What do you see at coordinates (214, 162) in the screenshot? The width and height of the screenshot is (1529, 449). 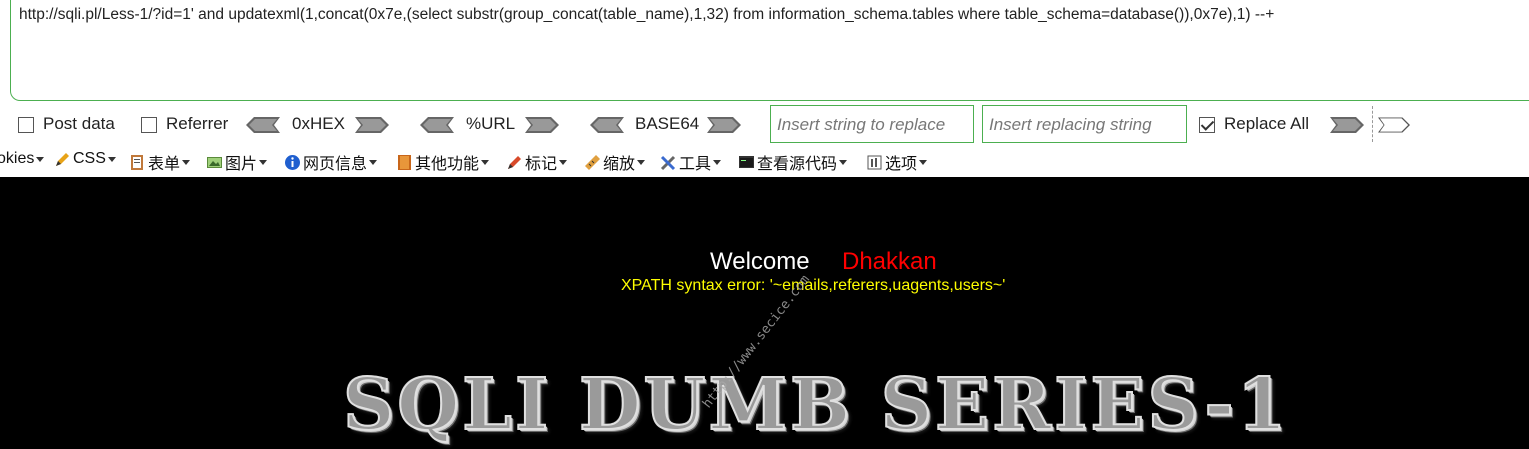 I see `image-icon` at bounding box center [214, 162].